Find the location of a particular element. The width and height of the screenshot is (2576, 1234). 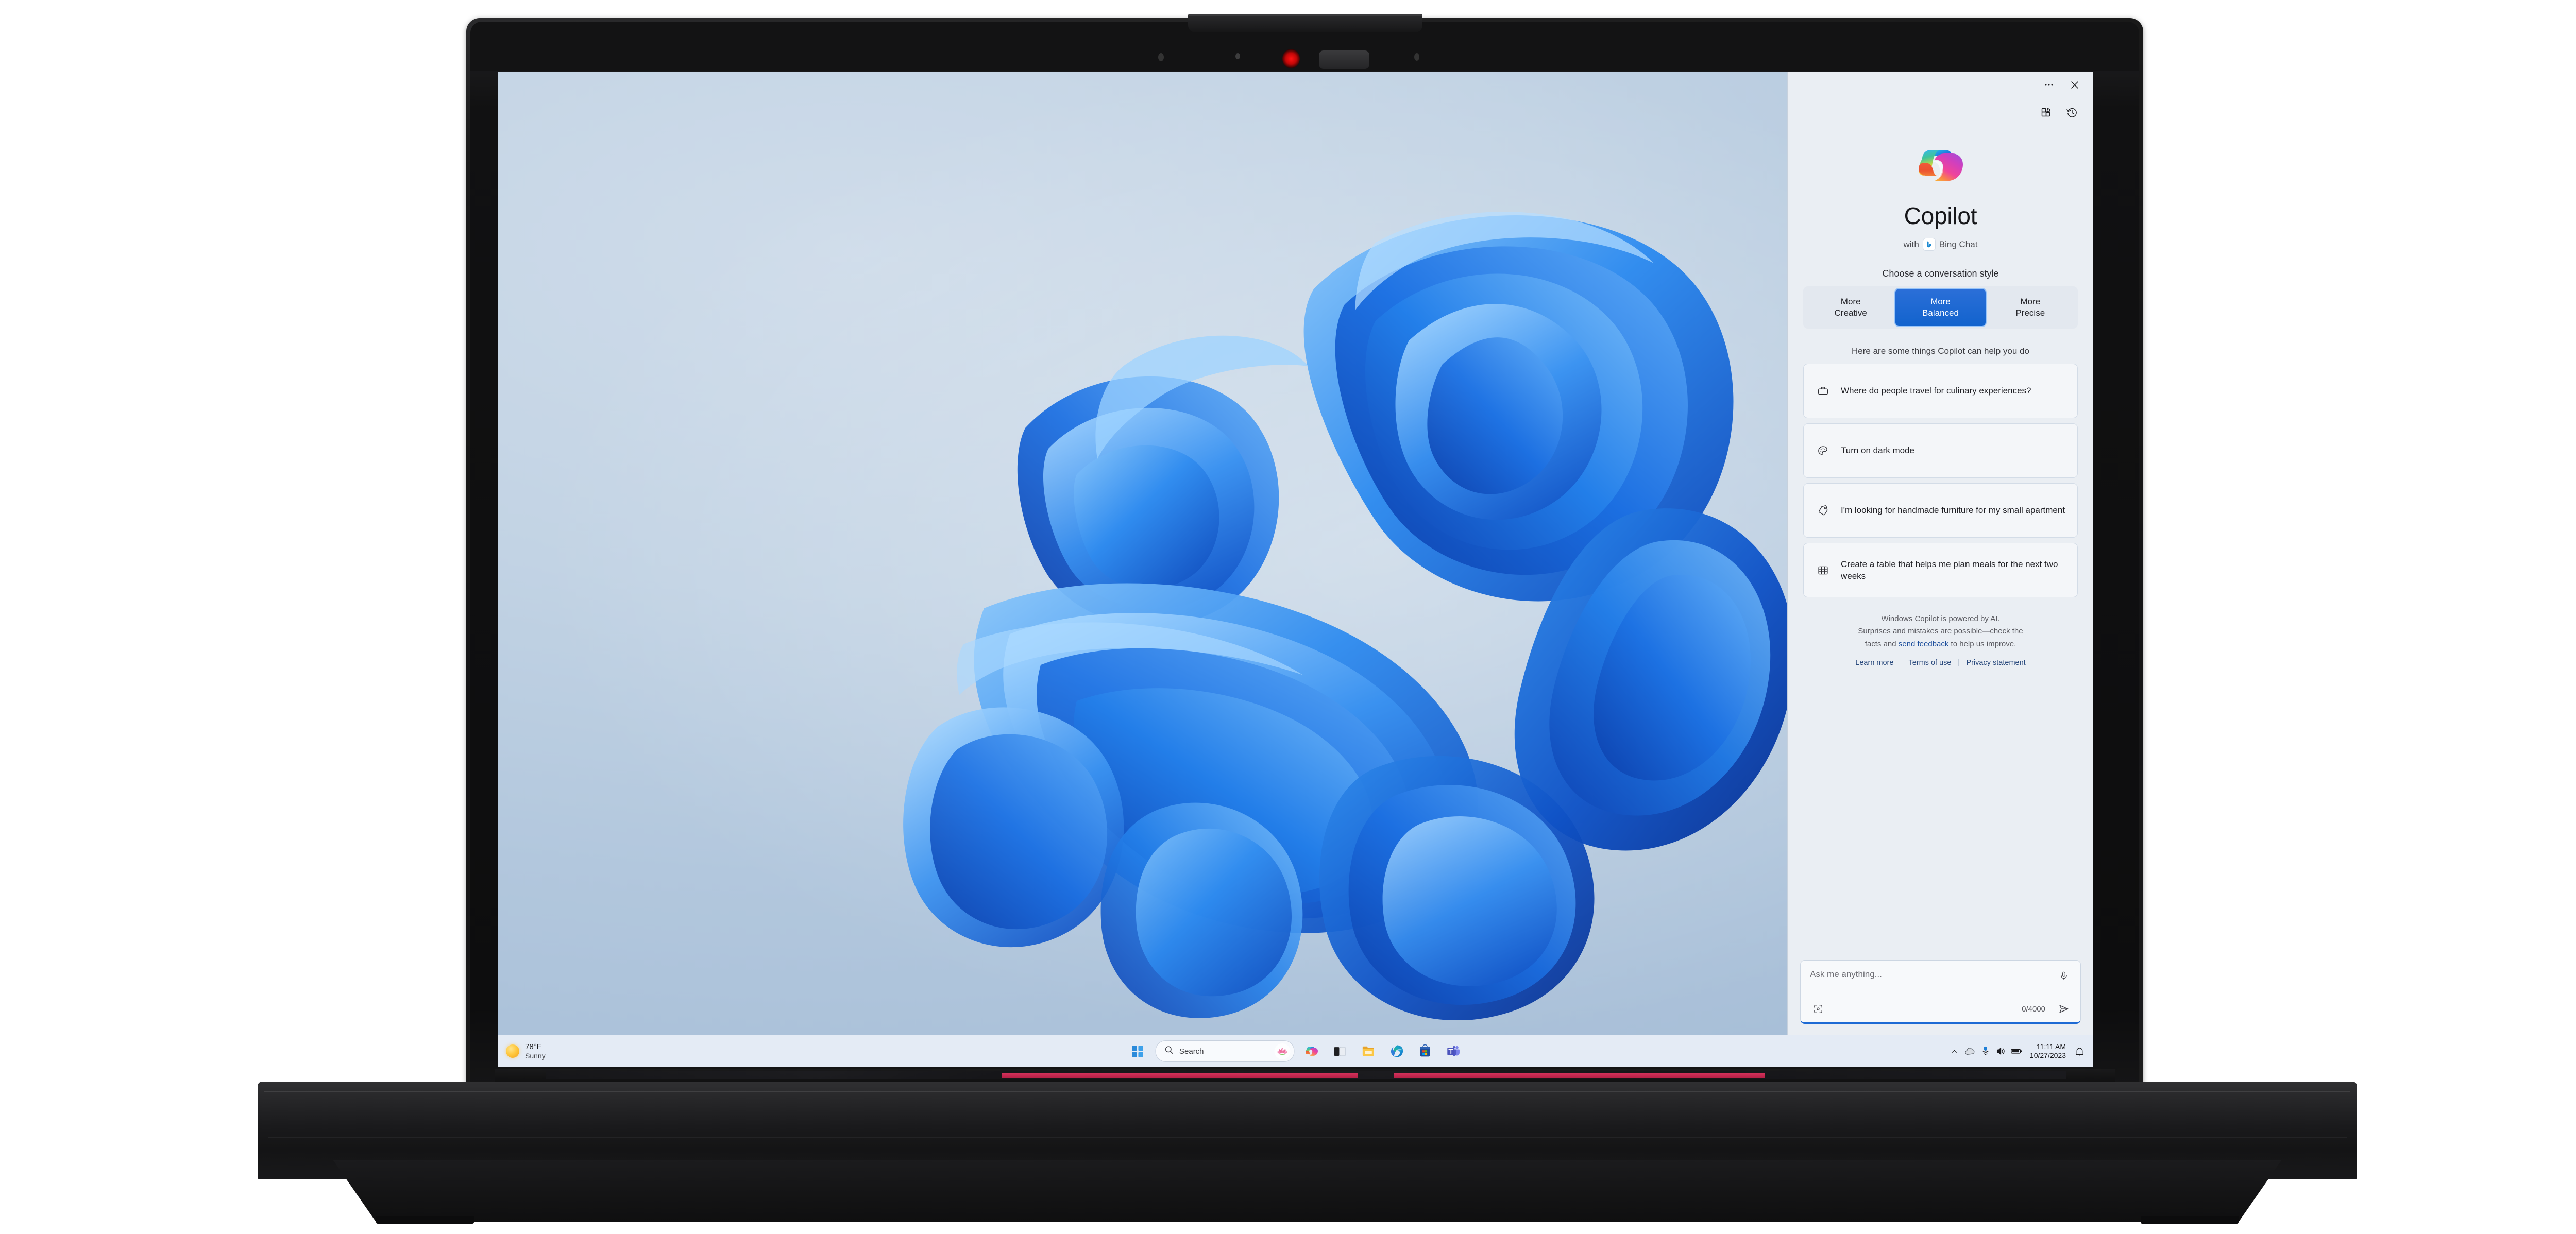

conversation-style-group: More Creative More Balanced More Precise is located at coordinates (1940, 307).